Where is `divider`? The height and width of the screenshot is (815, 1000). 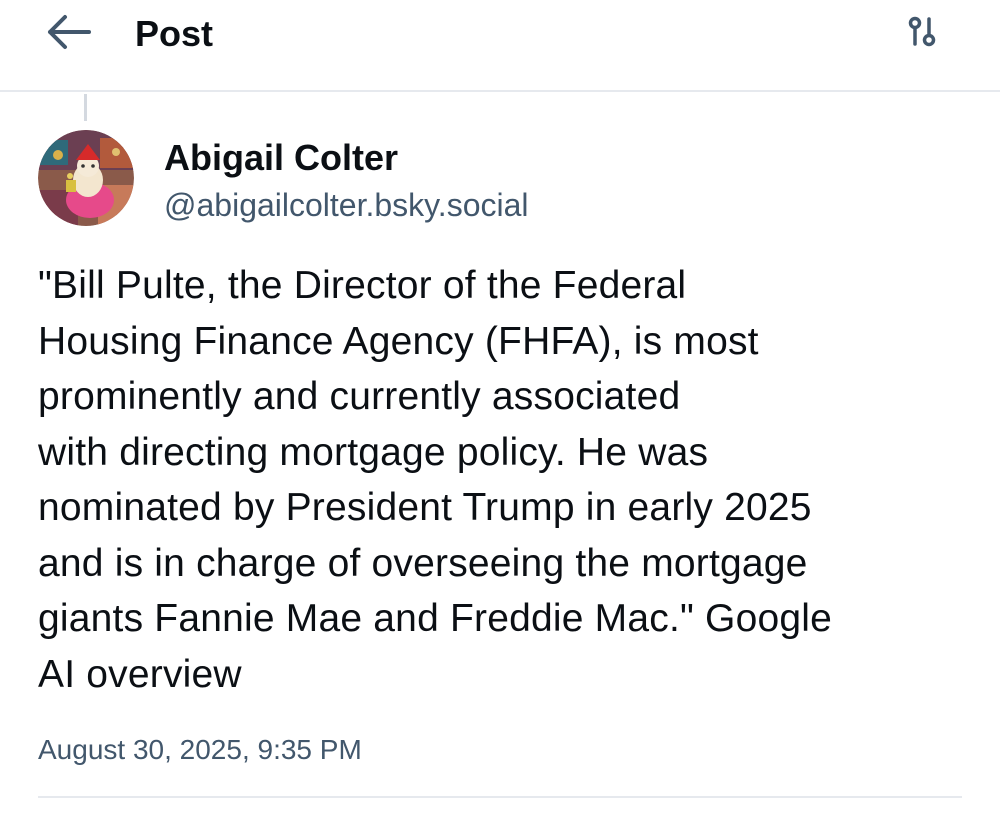
divider is located at coordinates (500, 797).